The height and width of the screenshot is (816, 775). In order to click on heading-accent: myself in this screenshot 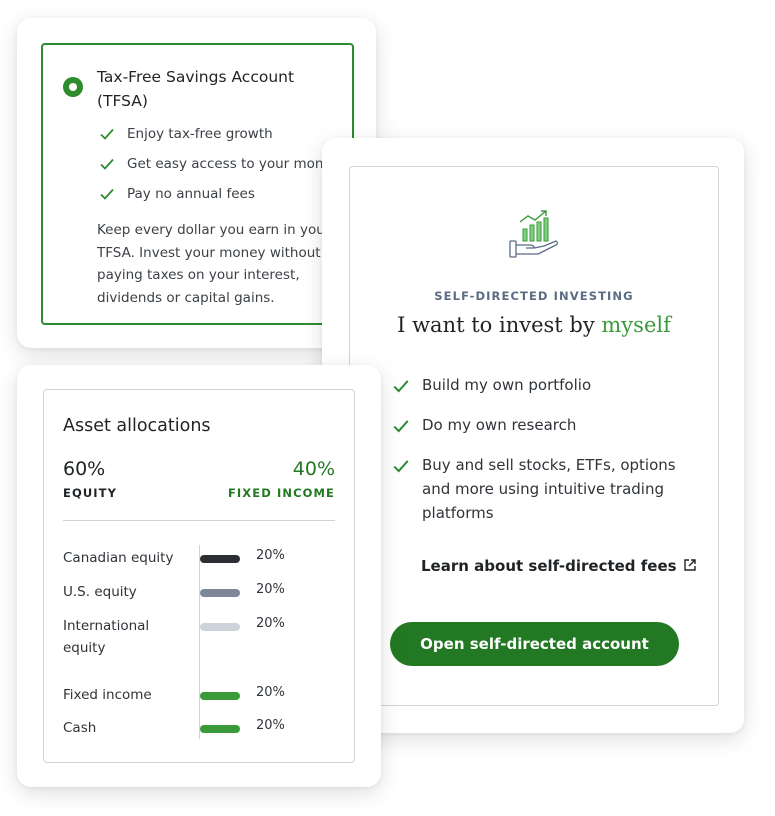, I will do `click(636, 325)`.